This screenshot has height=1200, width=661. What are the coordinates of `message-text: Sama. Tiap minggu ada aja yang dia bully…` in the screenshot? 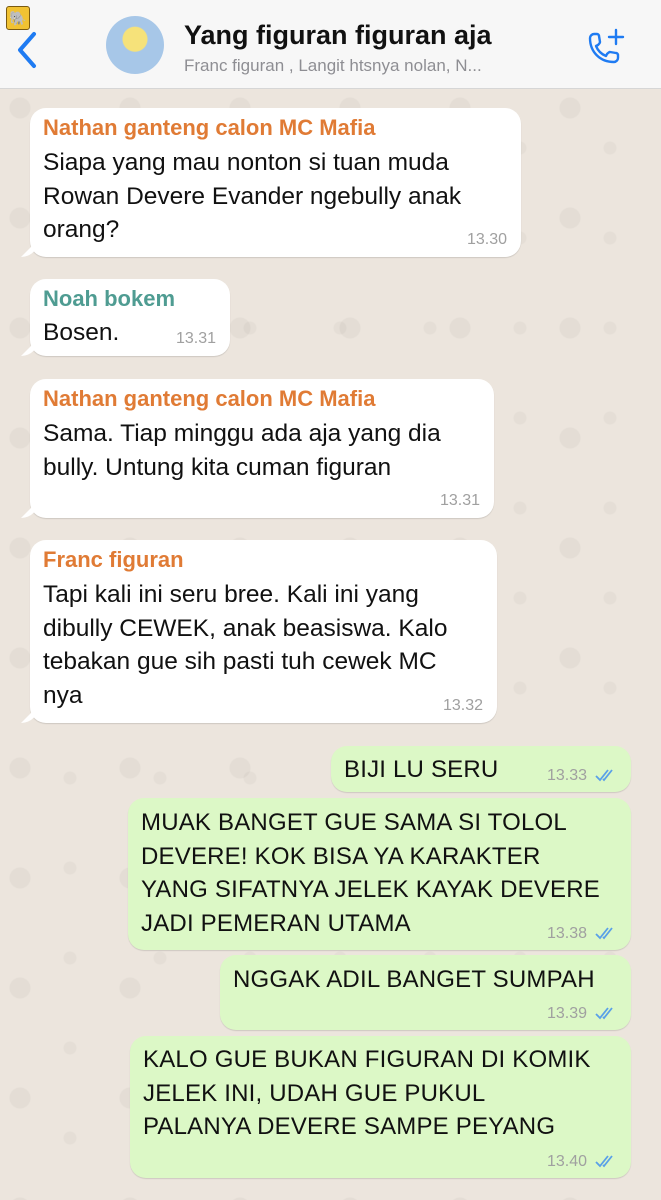 It's located at (242, 450).